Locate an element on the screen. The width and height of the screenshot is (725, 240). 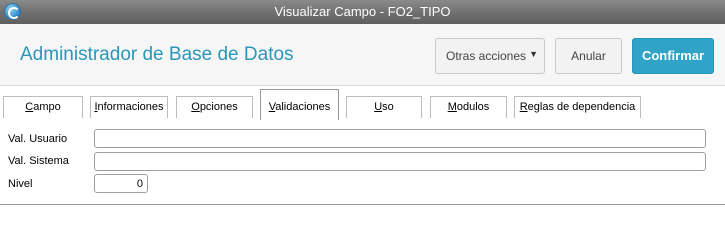
tab-validaciones: Validaciones is located at coordinates (299, 104).